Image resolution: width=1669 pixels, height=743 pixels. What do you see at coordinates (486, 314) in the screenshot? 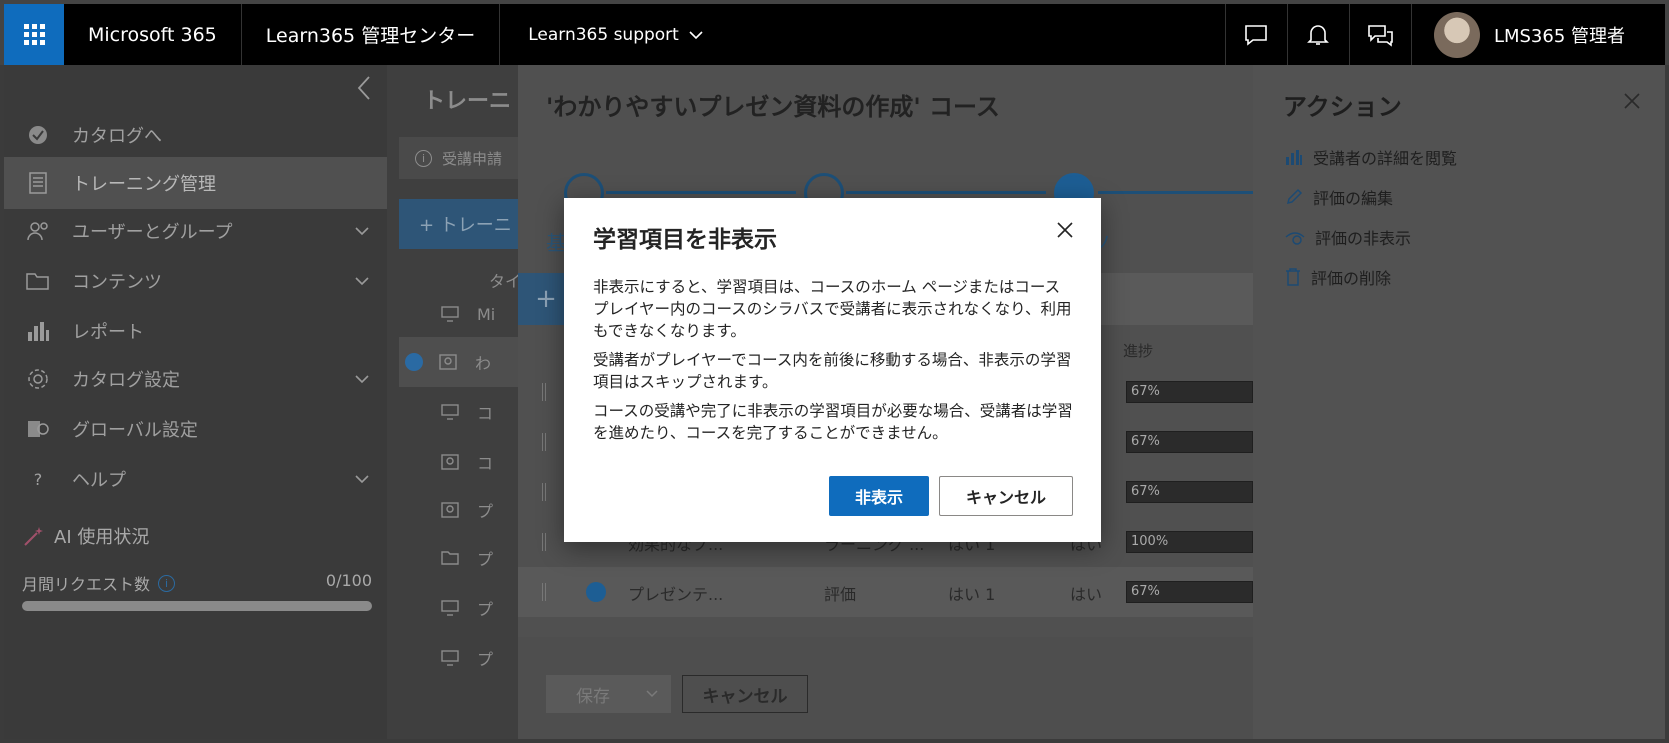
I see `list-item-name: Mi` at bounding box center [486, 314].